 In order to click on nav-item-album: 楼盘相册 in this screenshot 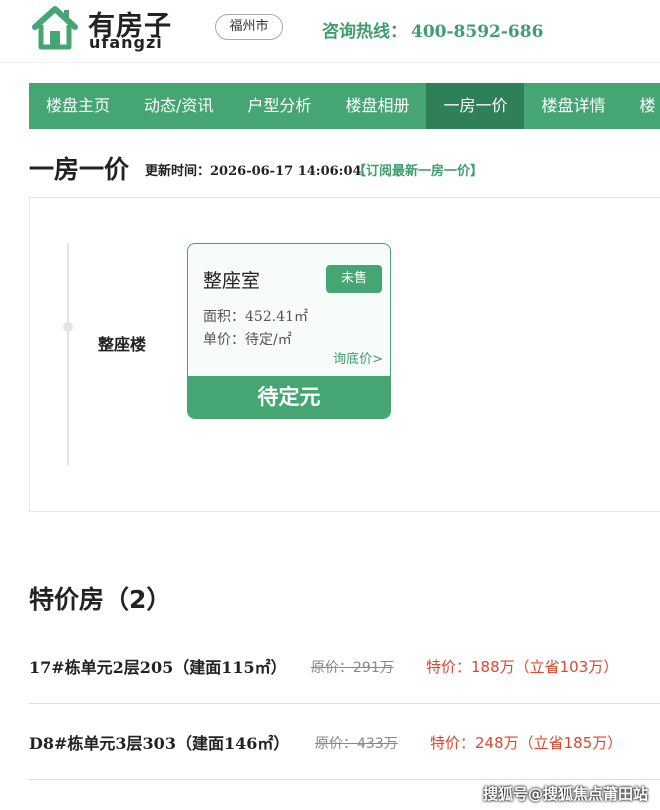, I will do `click(377, 106)`.